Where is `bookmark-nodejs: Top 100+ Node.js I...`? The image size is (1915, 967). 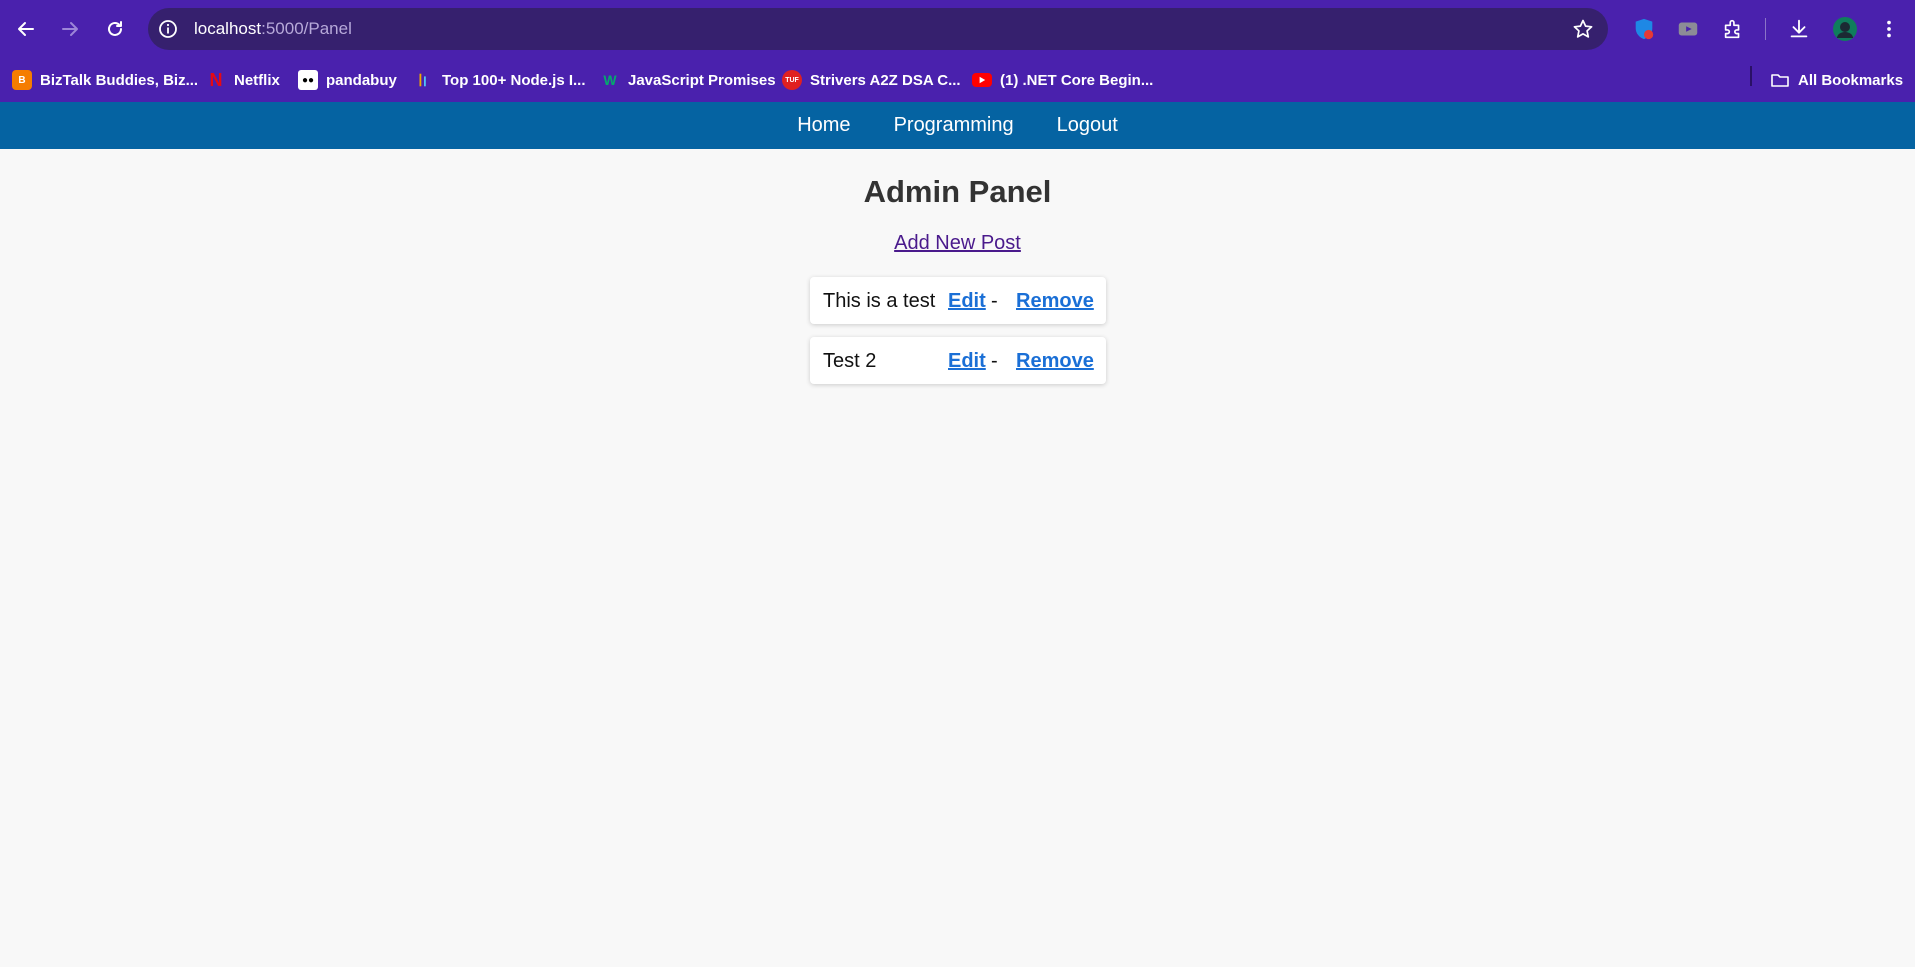
bookmark-nodejs: Top 100+ Node.js I... is located at coordinates (500, 80).